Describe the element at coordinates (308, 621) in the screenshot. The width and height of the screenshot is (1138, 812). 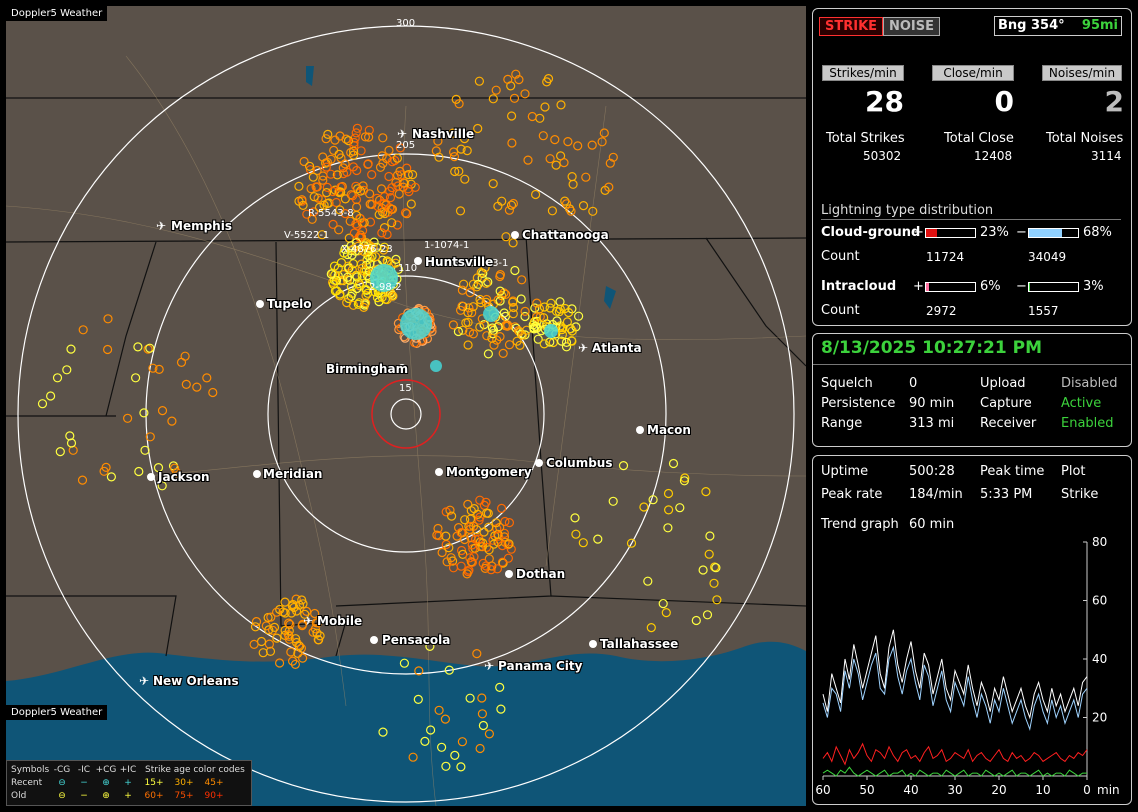
I see `airport-icon: ✈` at that location.